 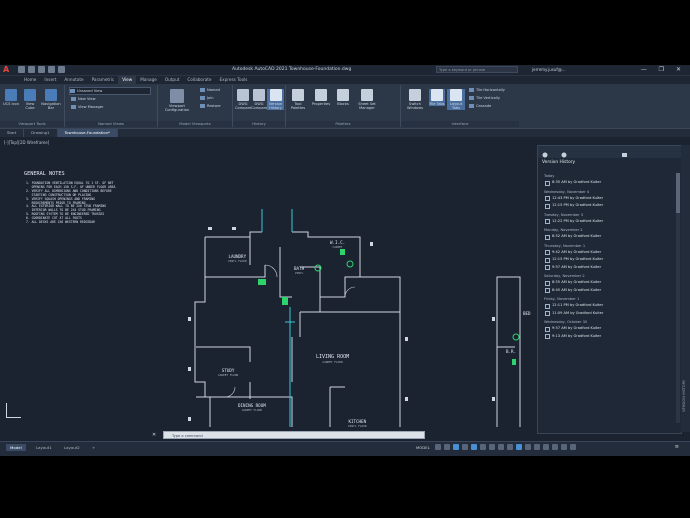 I want to click on layout-tabs-button: Layout Tabs, so click(x=456, y=99).